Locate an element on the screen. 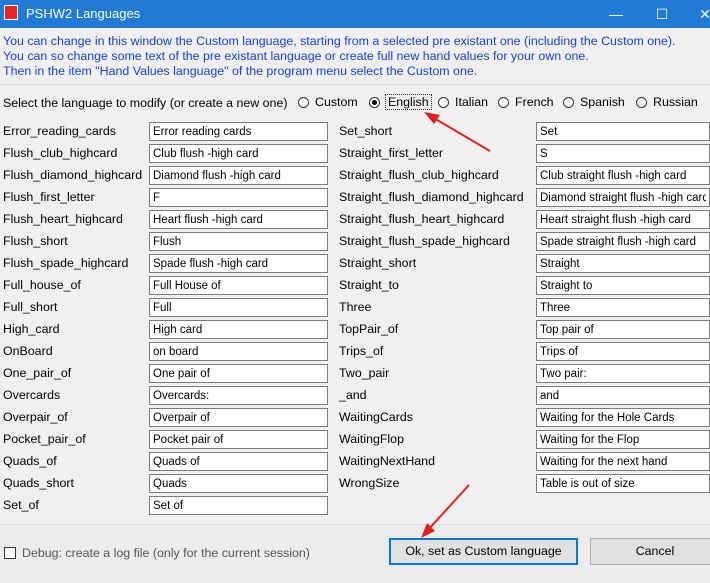 This screenshot has height=583, width=710. radio-label: Custom is located at coordinates (336, 102).